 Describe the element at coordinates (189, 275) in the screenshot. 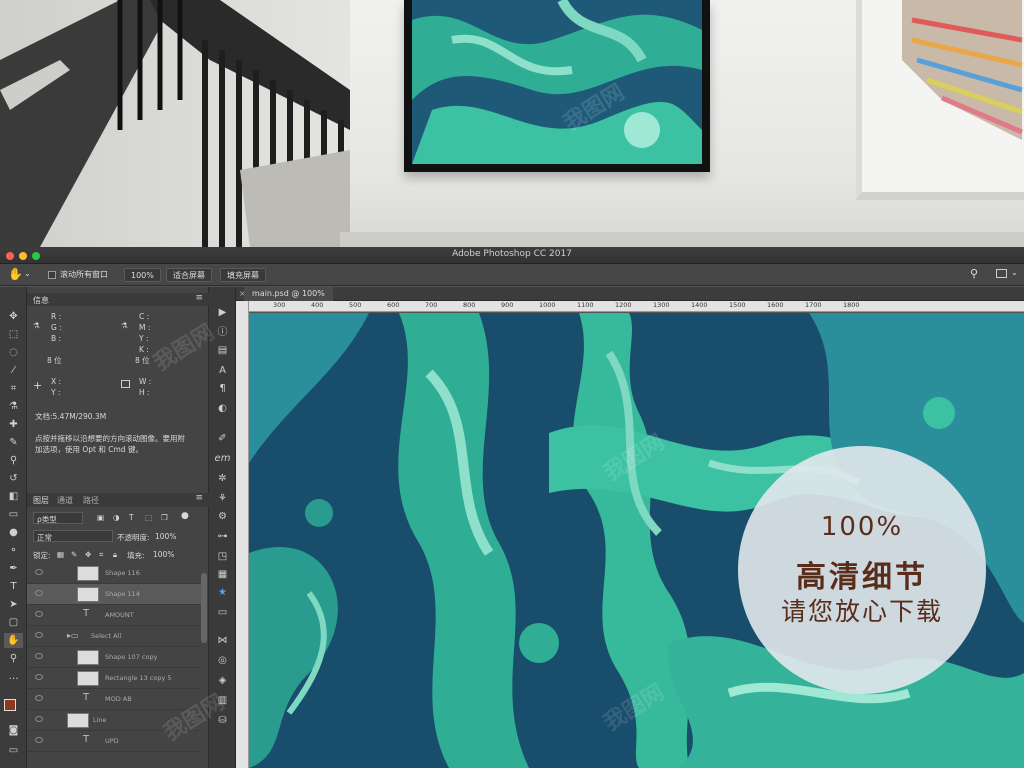

I see `fit-screen-button: 适合屏幕` at that location.